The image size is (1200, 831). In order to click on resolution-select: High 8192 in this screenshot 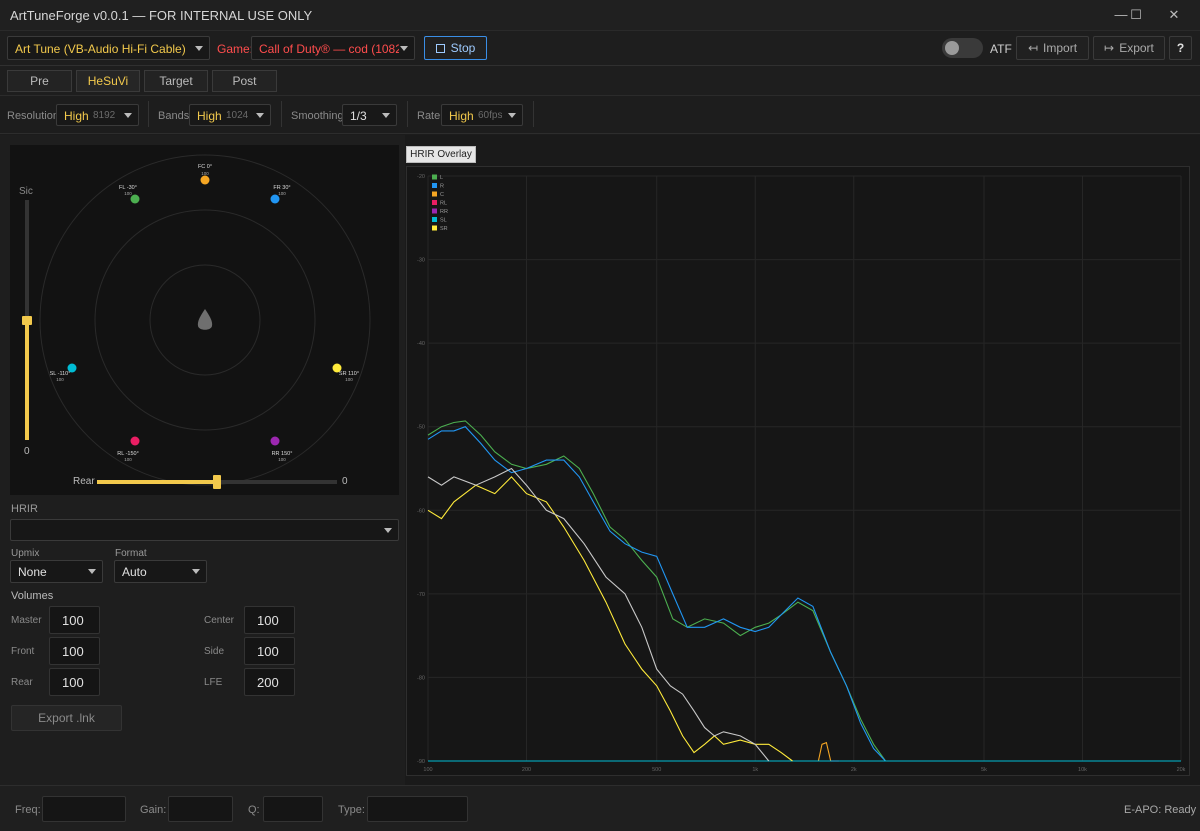, I will do `click(97, 115)`.